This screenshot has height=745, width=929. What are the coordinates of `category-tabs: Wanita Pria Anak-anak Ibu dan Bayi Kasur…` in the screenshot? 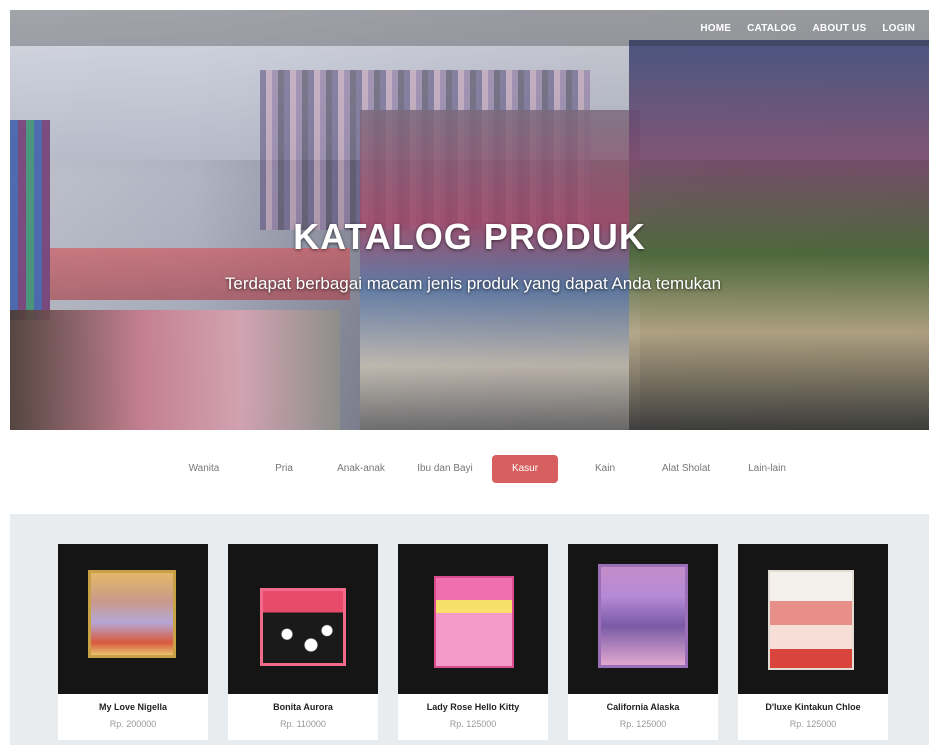 It's located at (464, 469).